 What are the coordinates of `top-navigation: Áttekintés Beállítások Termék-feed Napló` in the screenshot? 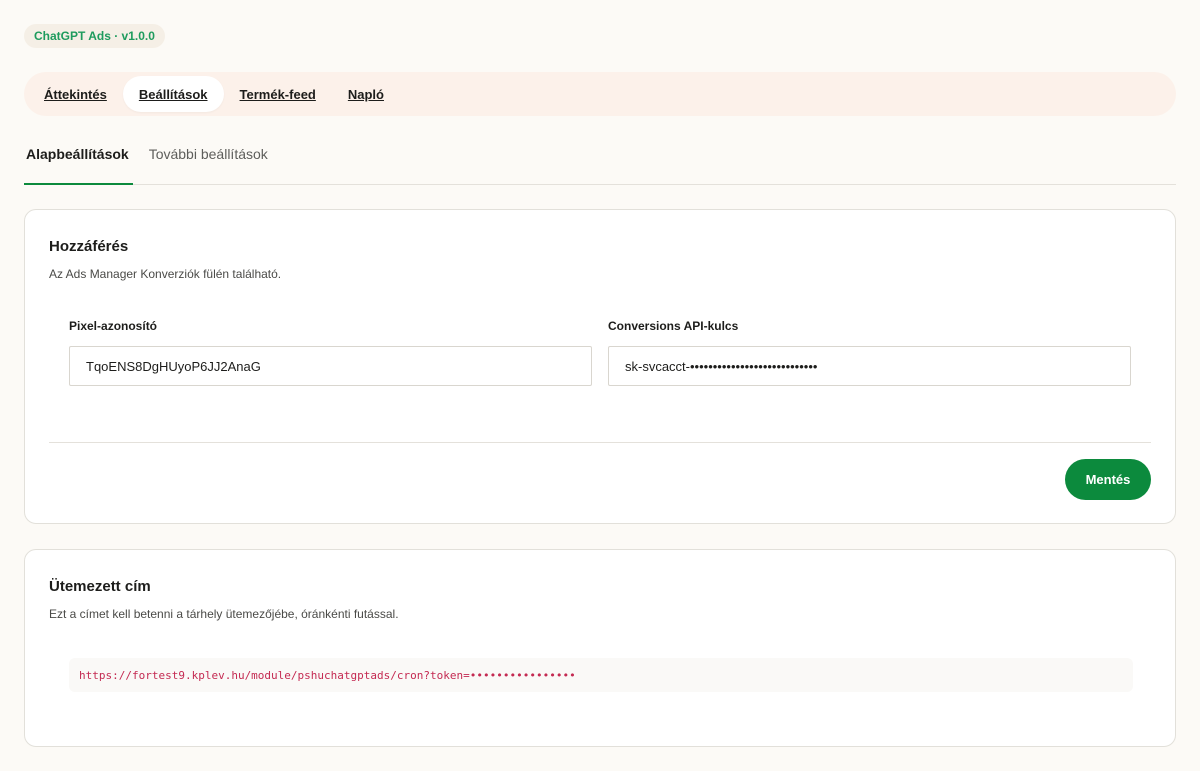 It's located at (600, 94).